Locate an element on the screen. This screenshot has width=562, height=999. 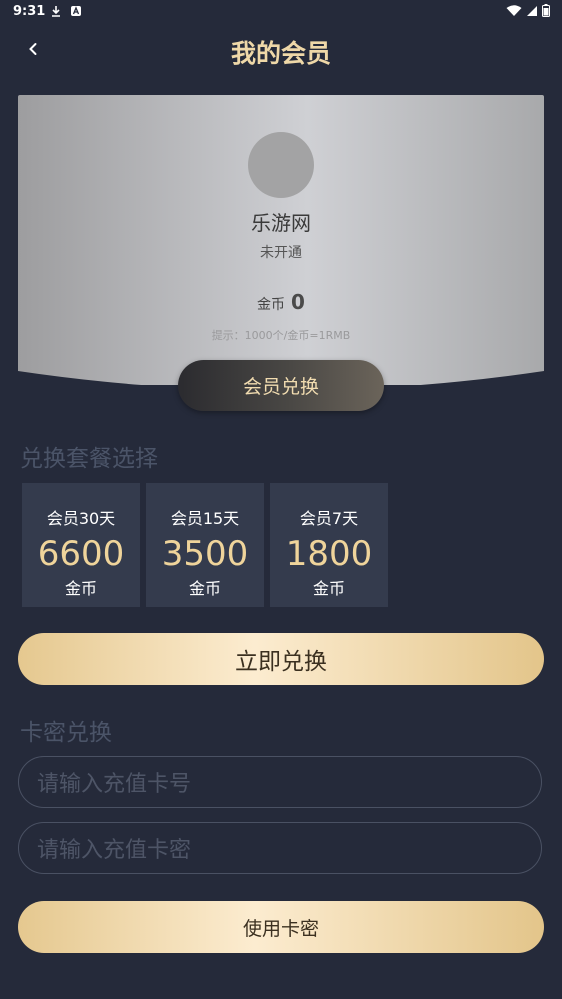
package-list: 会员30天 6600 金币 会员15天 3500 金币 会员7天 1800 金币 is located at coordinates (205, 545).